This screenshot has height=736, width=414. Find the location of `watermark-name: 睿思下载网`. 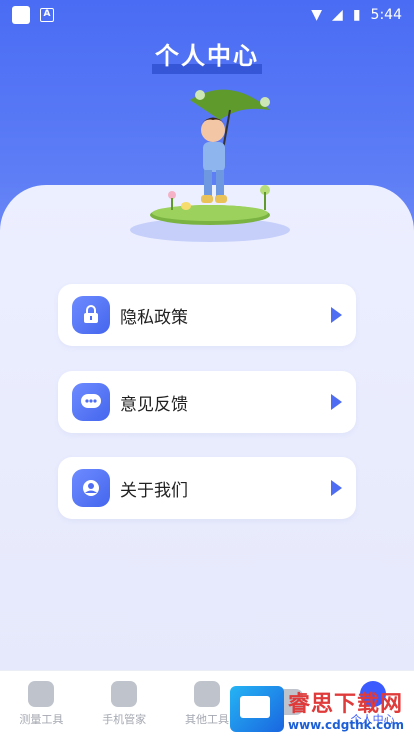

watermark-name: 睿思下载网 is located at coordinates (346, 704).